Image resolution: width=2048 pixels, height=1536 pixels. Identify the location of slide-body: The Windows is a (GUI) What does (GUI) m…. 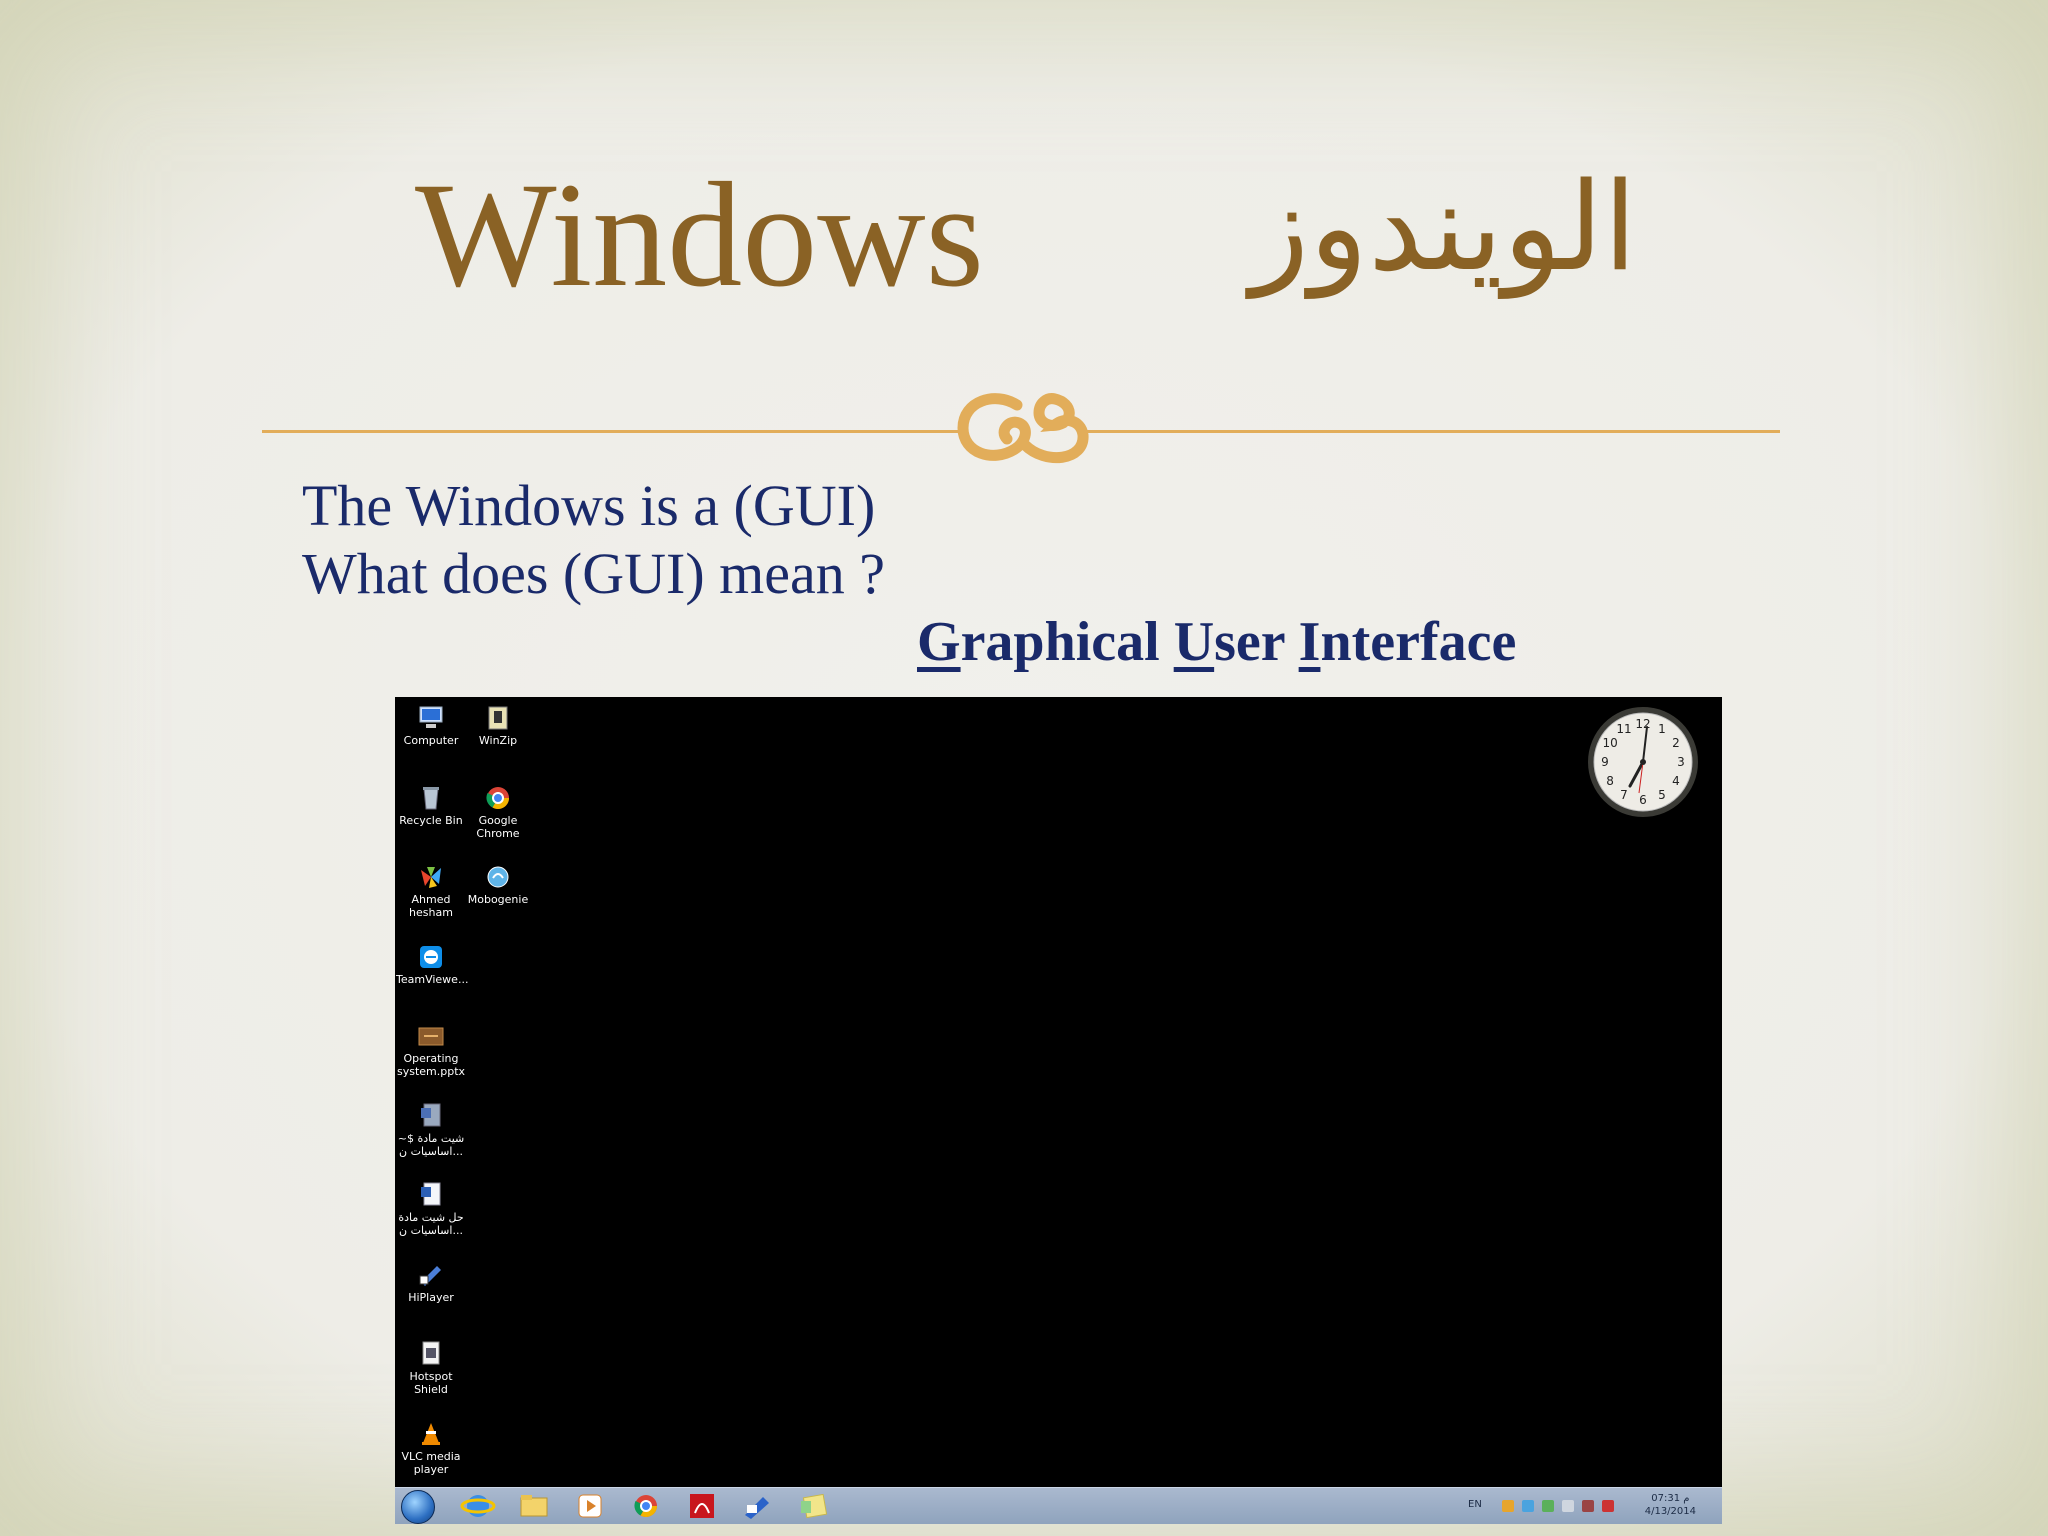
(593, 540).